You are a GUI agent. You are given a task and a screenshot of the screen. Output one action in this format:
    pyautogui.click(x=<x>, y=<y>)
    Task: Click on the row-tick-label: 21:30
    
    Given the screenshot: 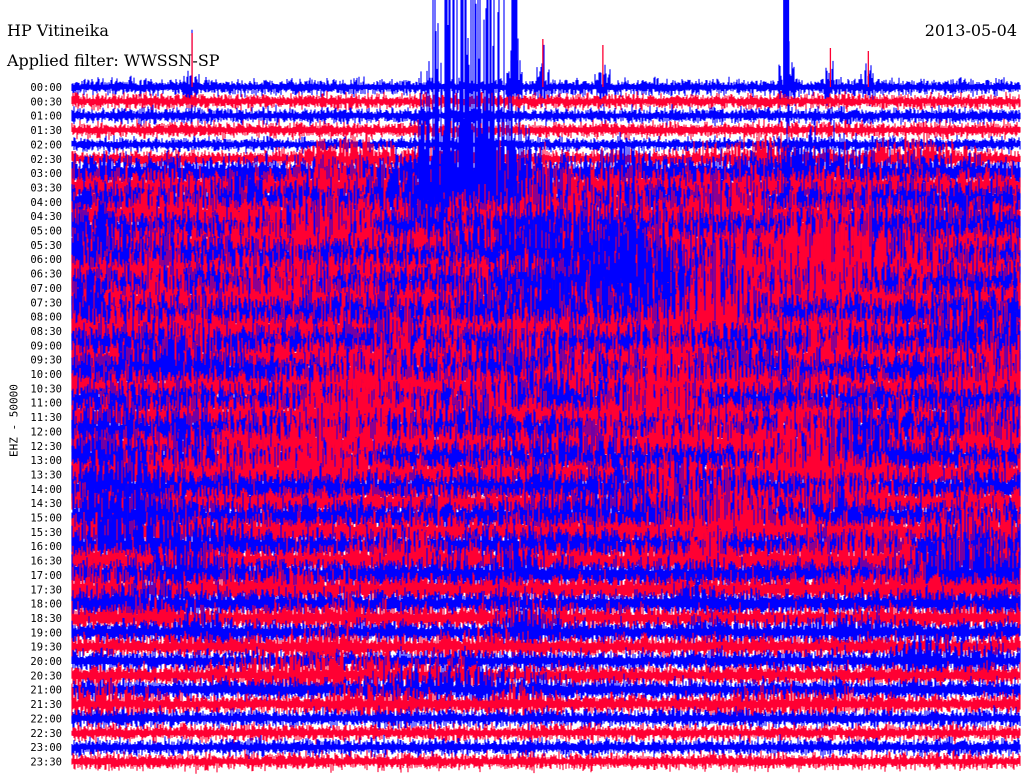 What is the action you would take?
    pyautogui.click(x=46, y=705)
    